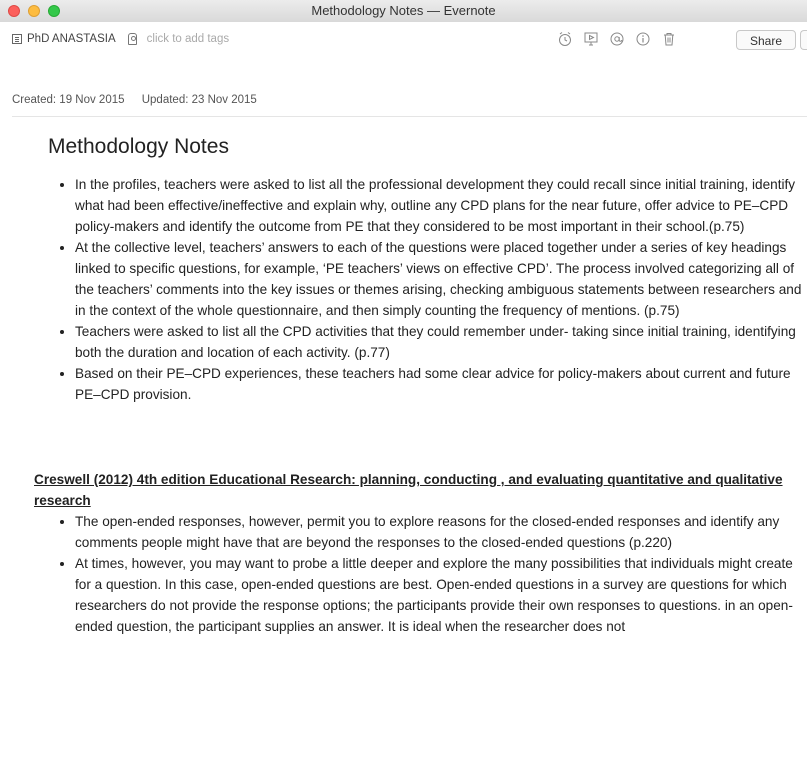  Describe the element at coordinates (565, 39) in the screenshot. I see `reminder-icon` at that location.